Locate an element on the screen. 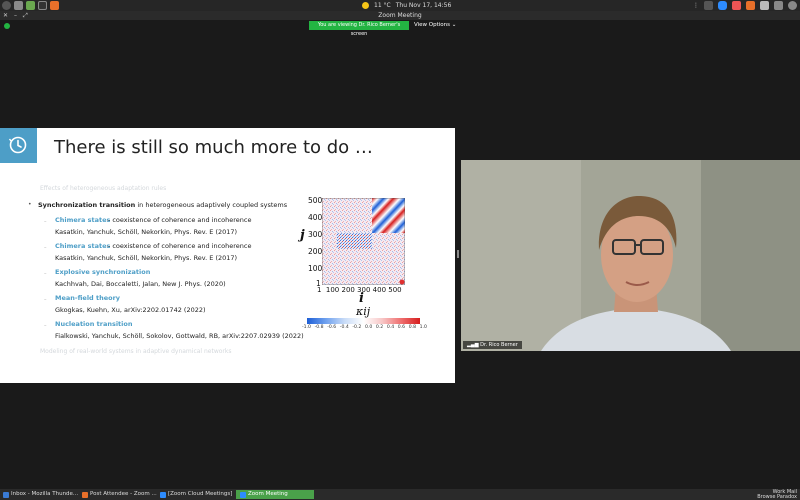 This screenshot has height=500, width=800. item-title: Mean-field theory is located at coordinates (88, 298).